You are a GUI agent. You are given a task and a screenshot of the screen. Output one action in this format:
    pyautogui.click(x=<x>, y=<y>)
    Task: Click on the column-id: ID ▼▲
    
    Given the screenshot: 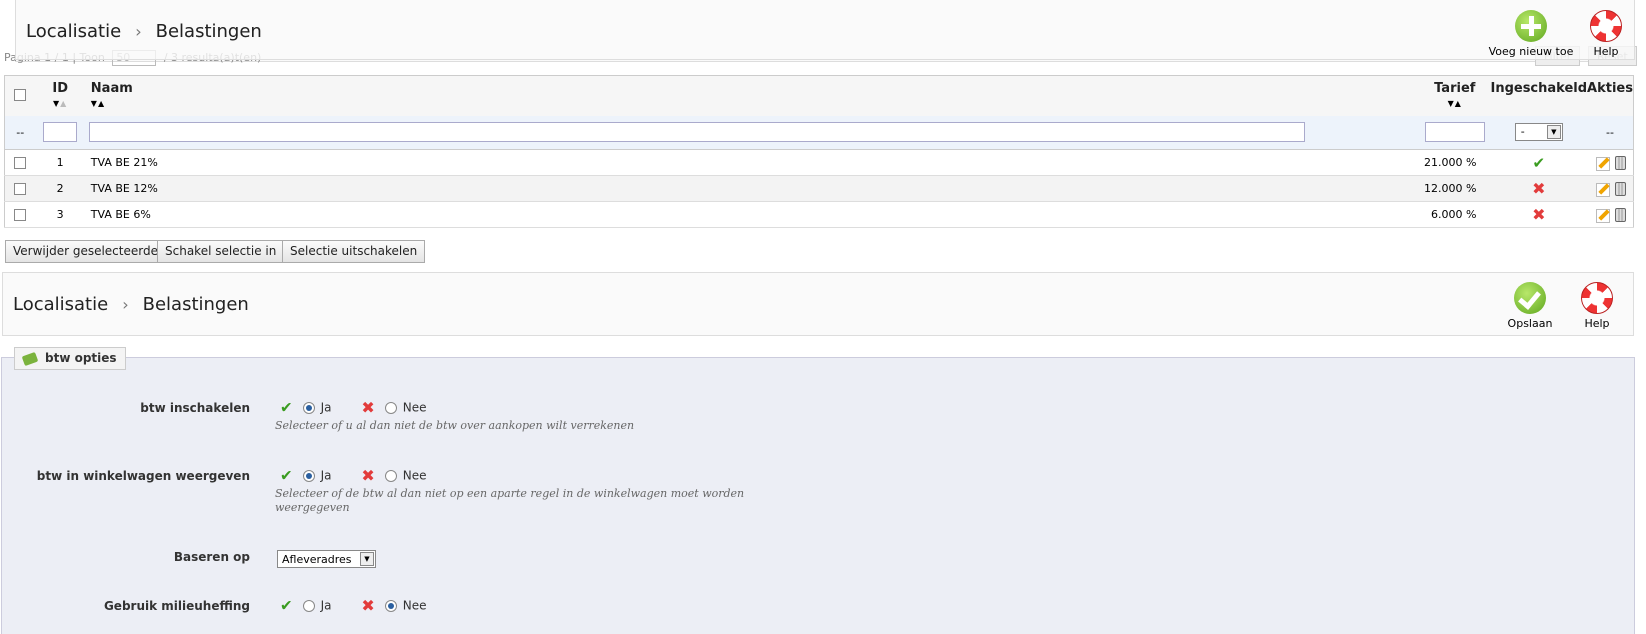 What is the action you would take?
    pyautogui.click(x=60, y=95)
    